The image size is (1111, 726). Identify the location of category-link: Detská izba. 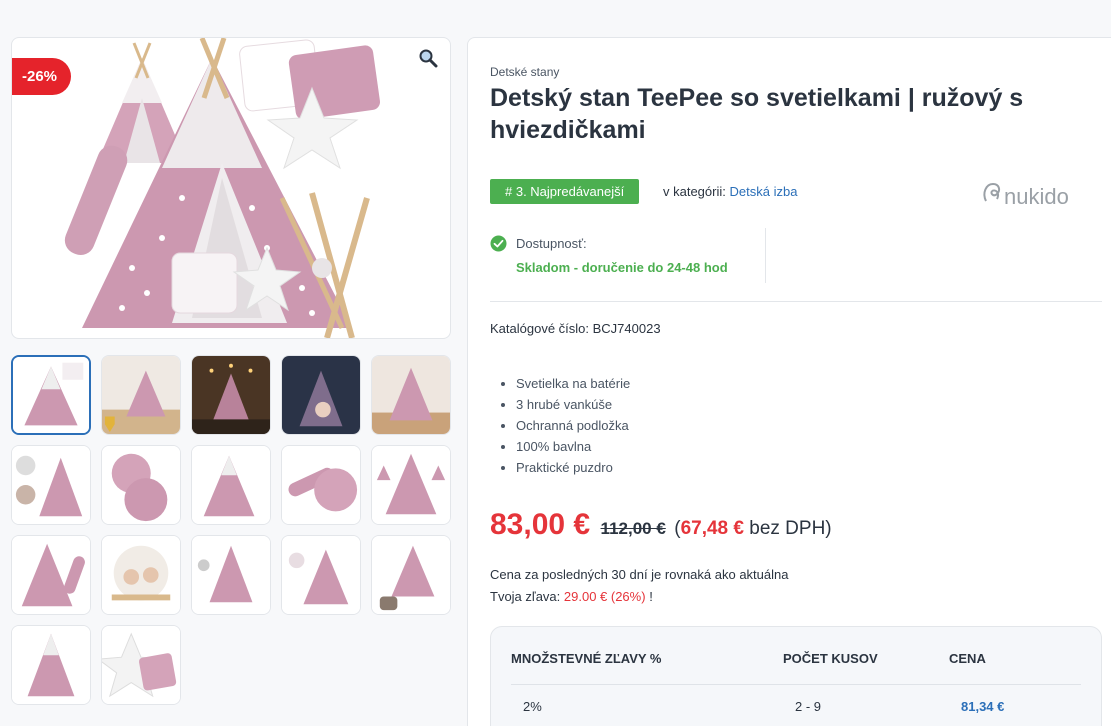
(764, 191).